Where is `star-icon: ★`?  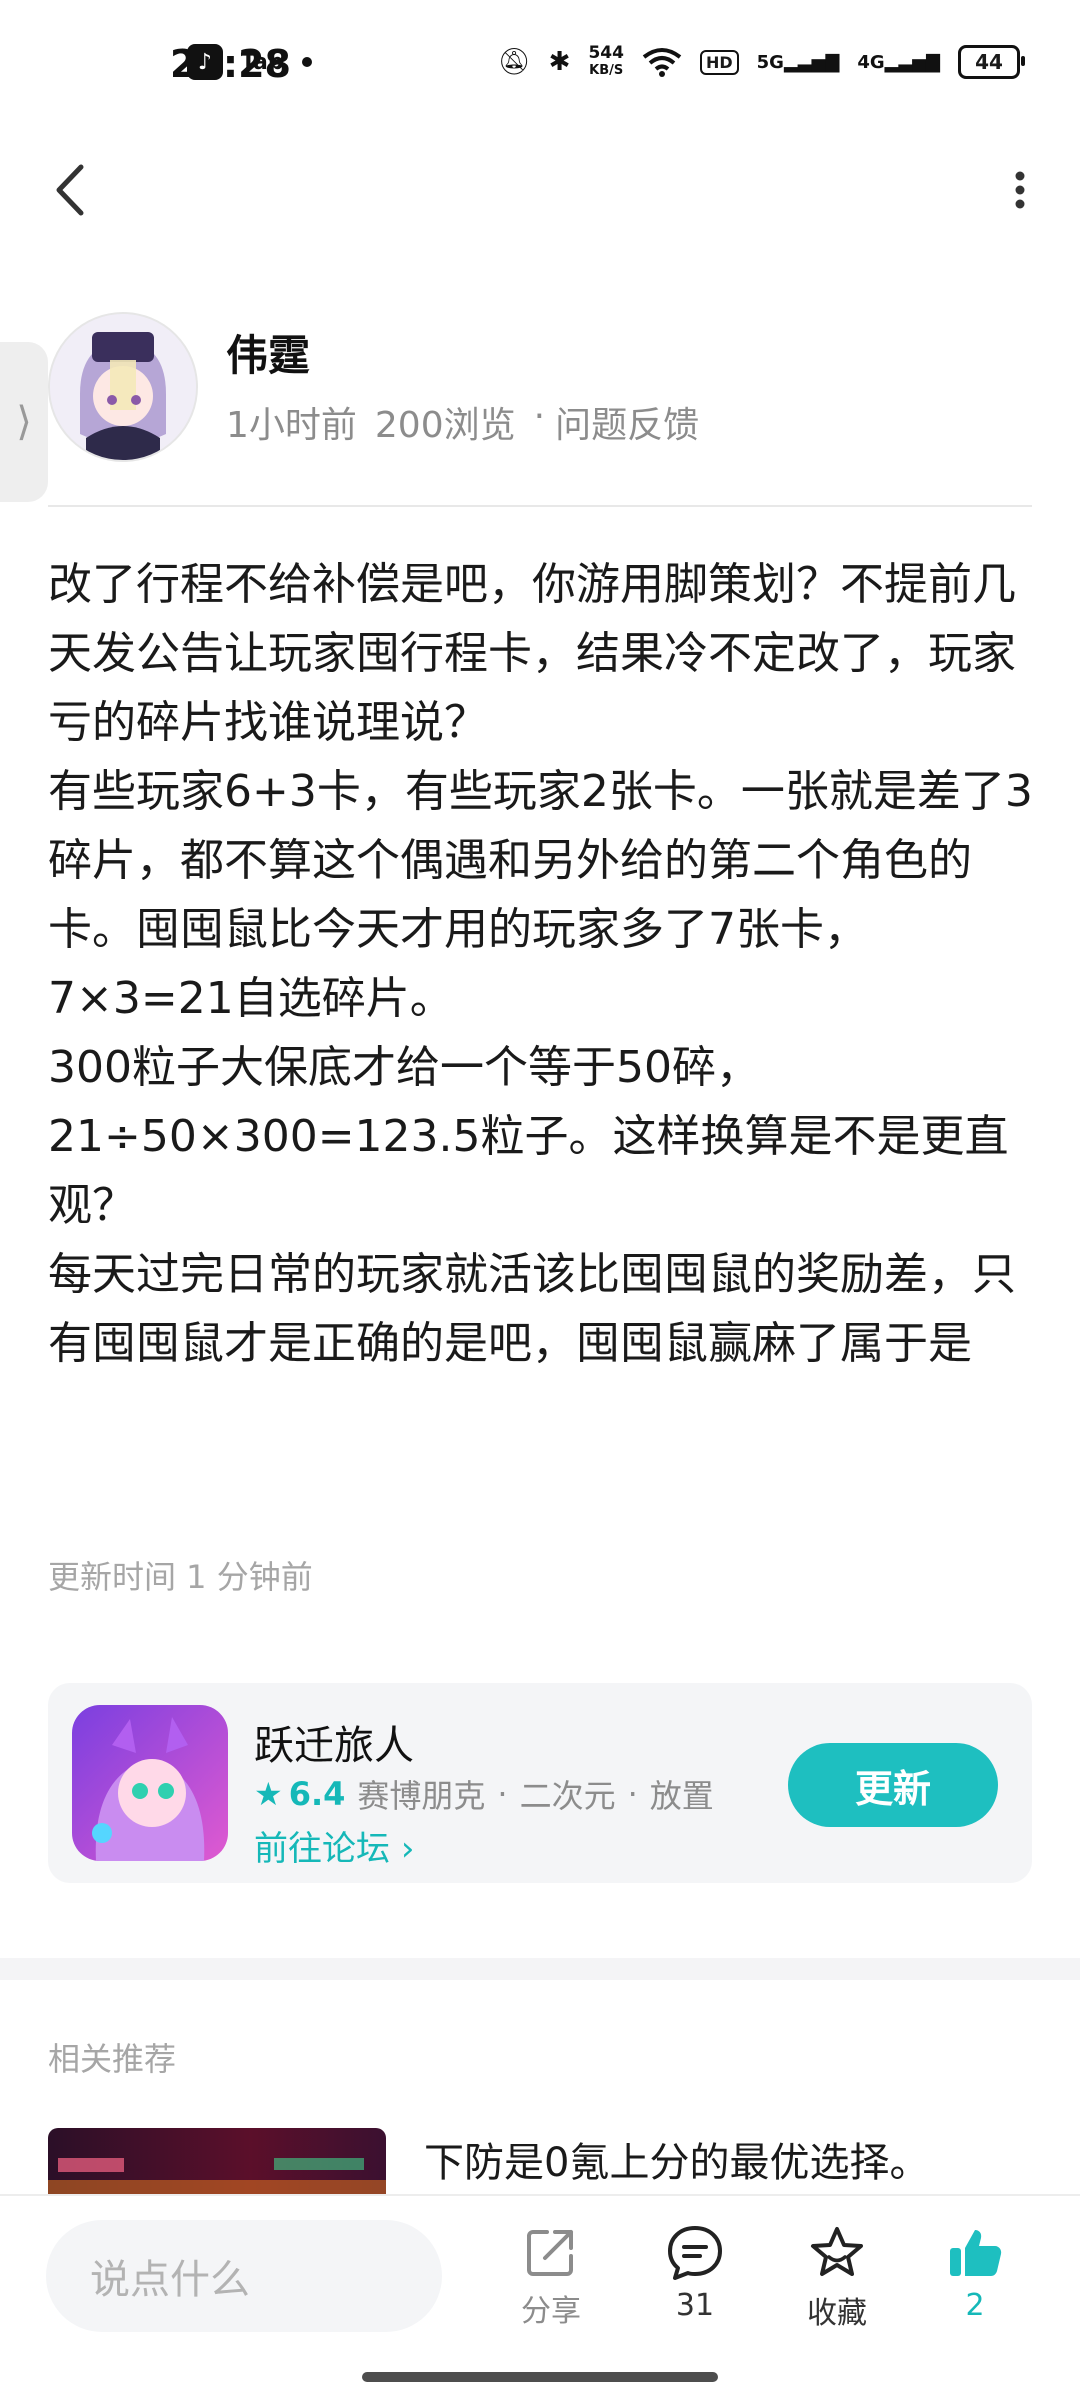 star-icon: ★ is located at coordinates (268, 1794).